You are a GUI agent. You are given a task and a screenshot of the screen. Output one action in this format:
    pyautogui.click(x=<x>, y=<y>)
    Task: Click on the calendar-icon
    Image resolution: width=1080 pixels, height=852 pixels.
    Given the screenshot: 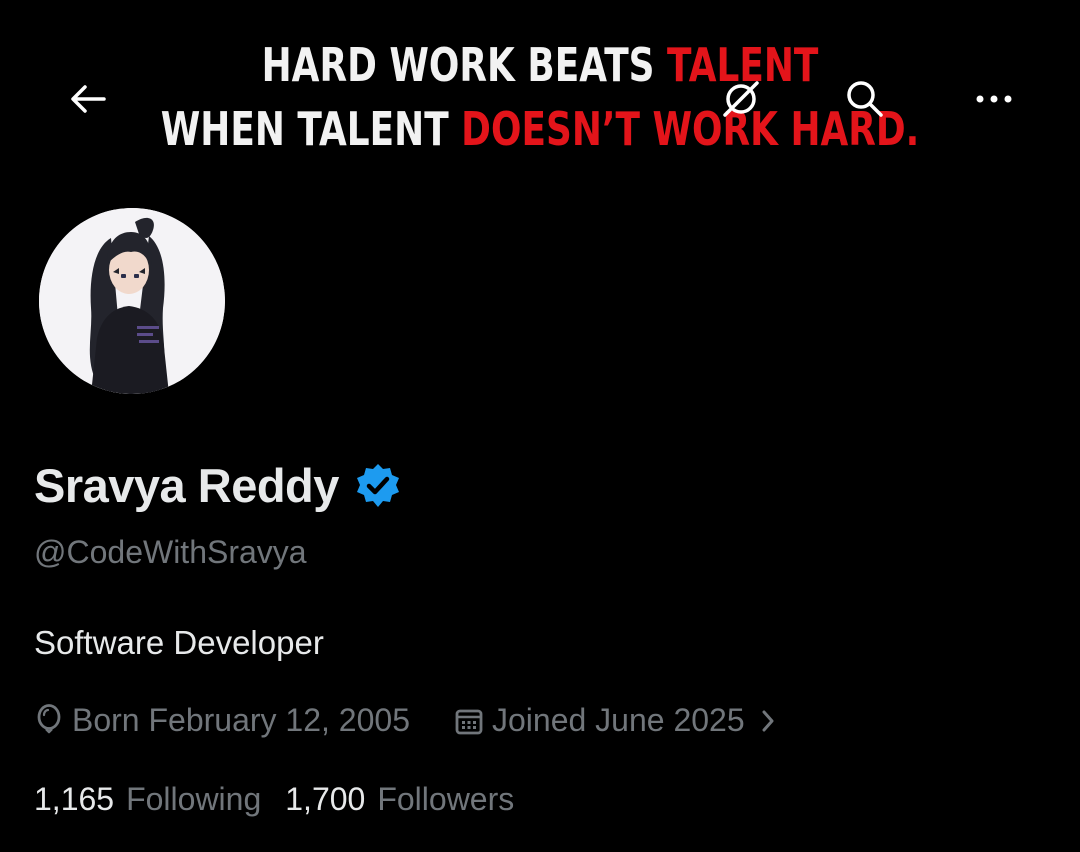 What is the action you would take?
    pyautogui.click(x=469, y=721)
    